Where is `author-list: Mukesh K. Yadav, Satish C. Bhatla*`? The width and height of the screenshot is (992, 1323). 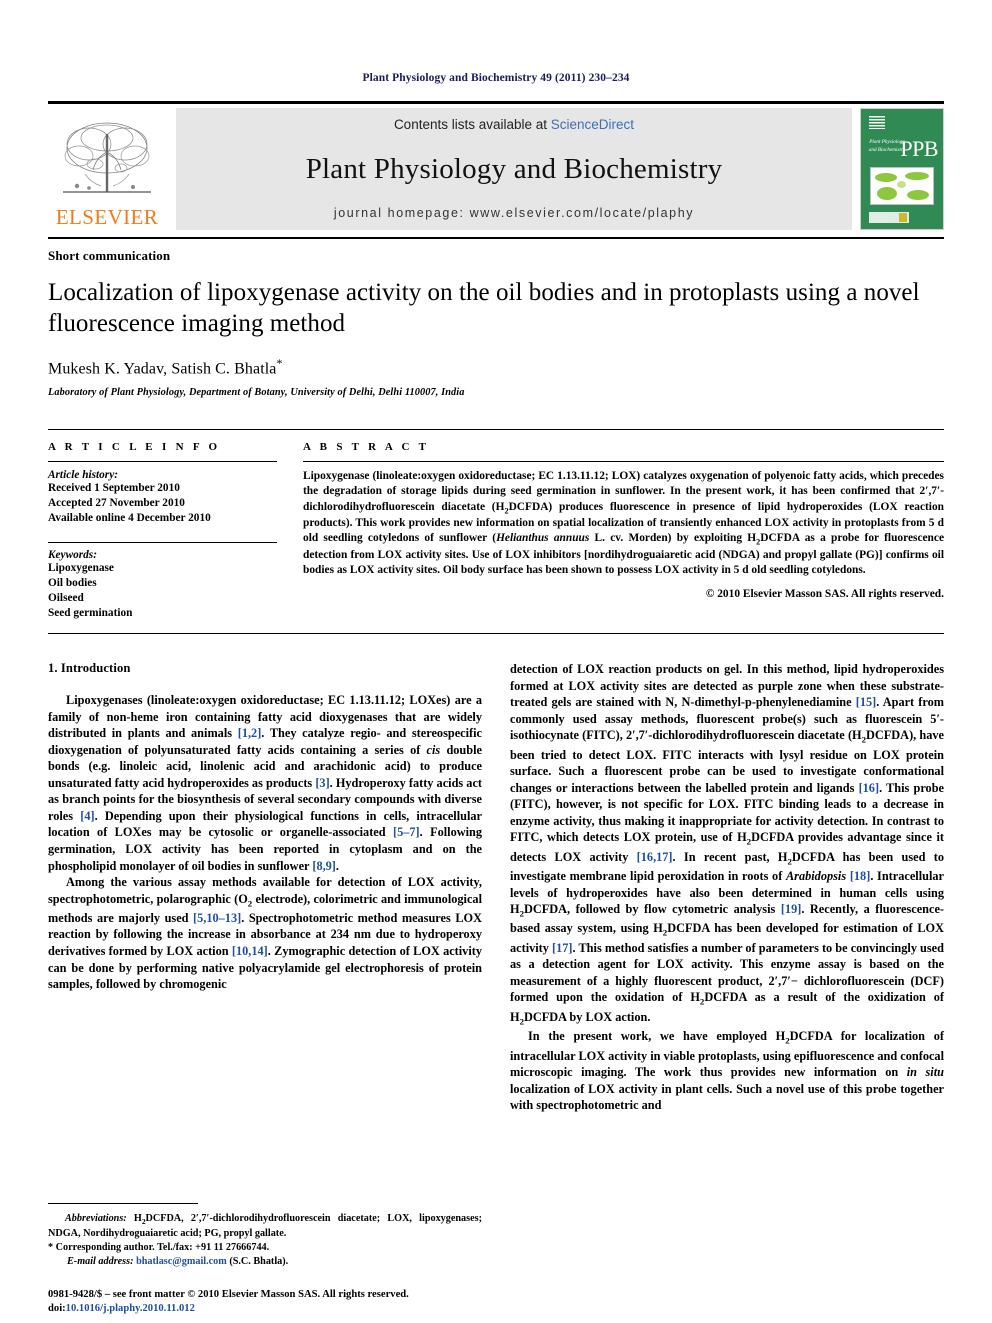
author-list: Mukesh K. Yadav, Satish C. Bhatla* is located at coordinates (496, 367).